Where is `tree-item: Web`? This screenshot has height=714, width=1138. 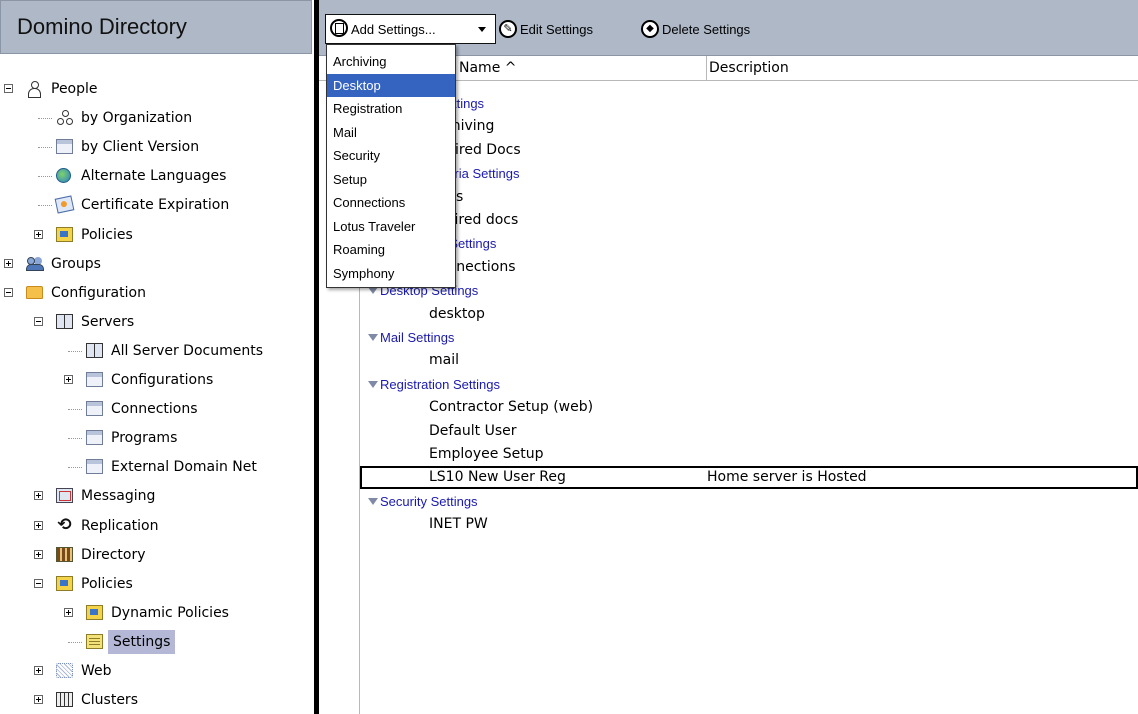 tree-item: Web is located at coordinates (157, 671).